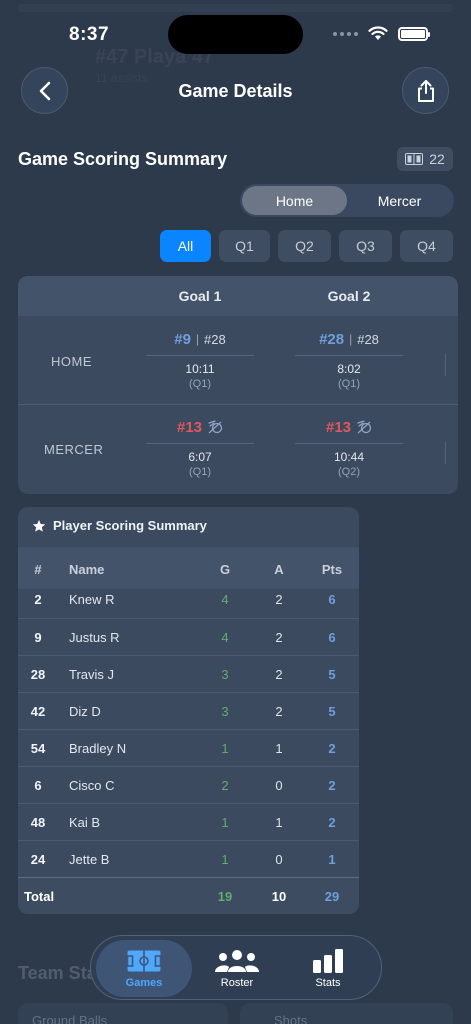 This screenshot has height=1024, width=471. I want to click on player-name: Kai B, so click(85, 822).